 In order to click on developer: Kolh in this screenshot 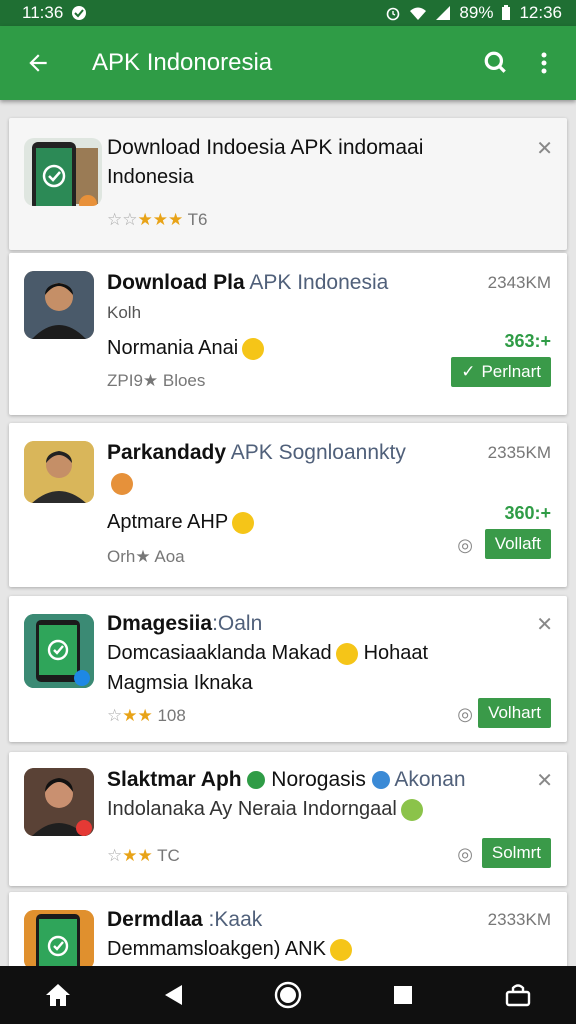, I will do `click(124, 312)`.